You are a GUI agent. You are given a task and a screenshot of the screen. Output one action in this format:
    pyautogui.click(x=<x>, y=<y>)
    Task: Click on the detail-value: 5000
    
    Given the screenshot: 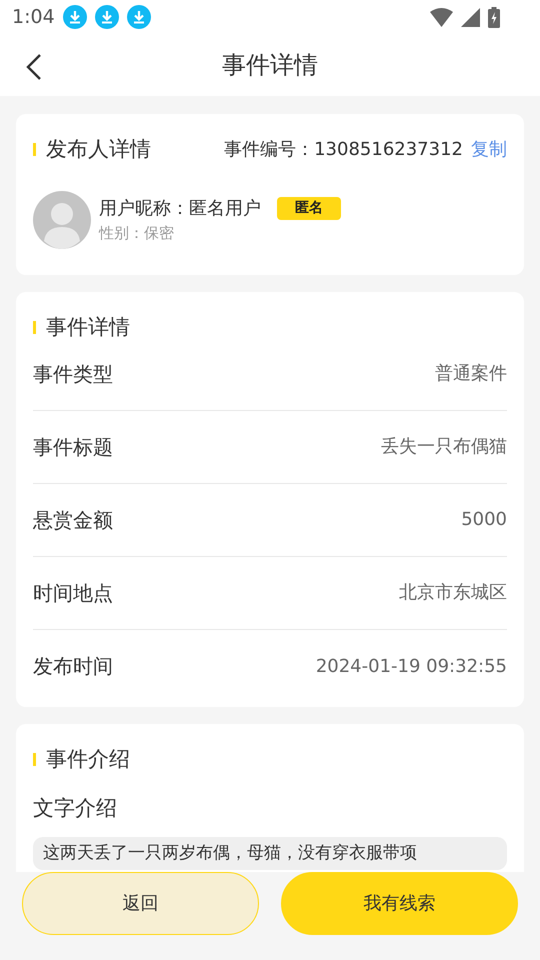 What is the action you would take?
    pyautogui.click(x=484, y=520)
    